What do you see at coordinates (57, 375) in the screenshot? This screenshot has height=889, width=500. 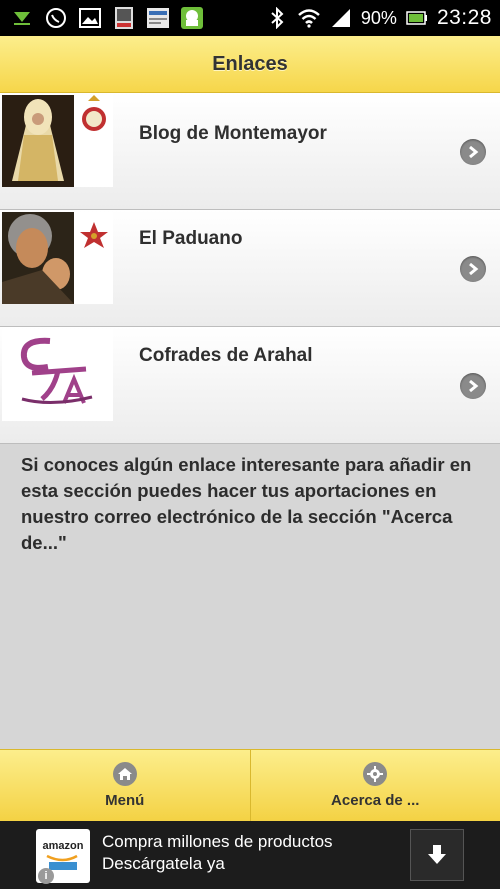 I see `cofrades-logo` at bounding box center [57, 375].